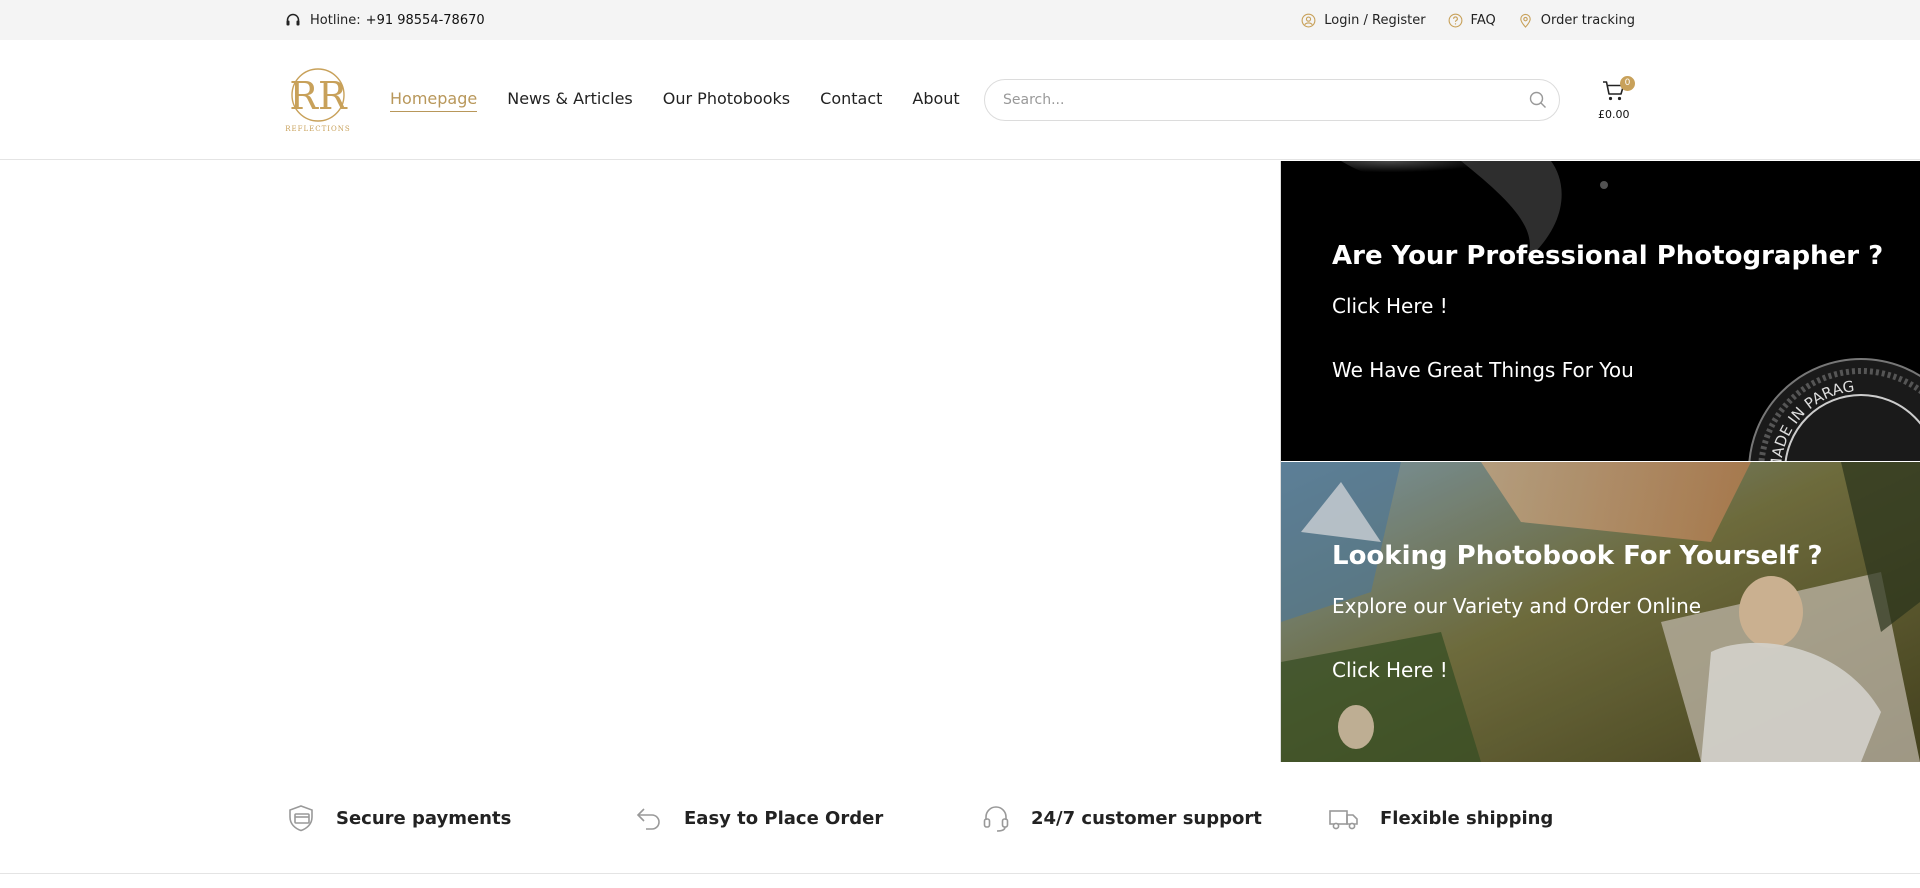  What do you see at coordinates (570, 100) in the screenshot?
I see `nav-news-articles: News & Articles` at bounding box center [570, 100].